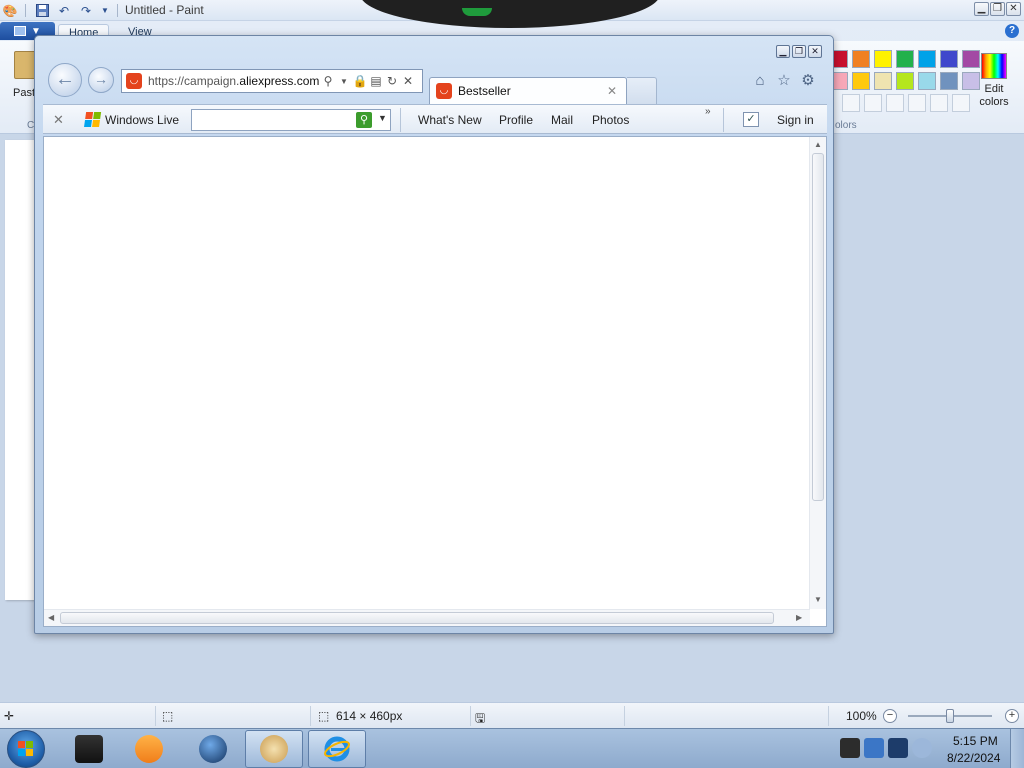  What do you see at coordinates (65, 80) in the screenshot?
I see `back-button: ←` at bounding box center [65, 80].